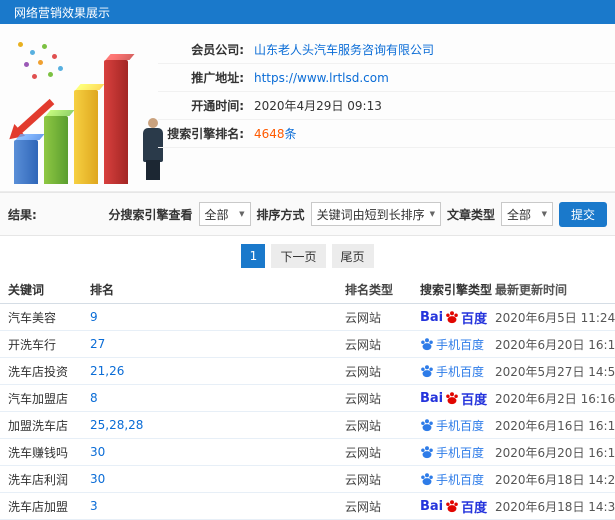  I want to click on info-field-label: 开通时间:, so click(217, 106).